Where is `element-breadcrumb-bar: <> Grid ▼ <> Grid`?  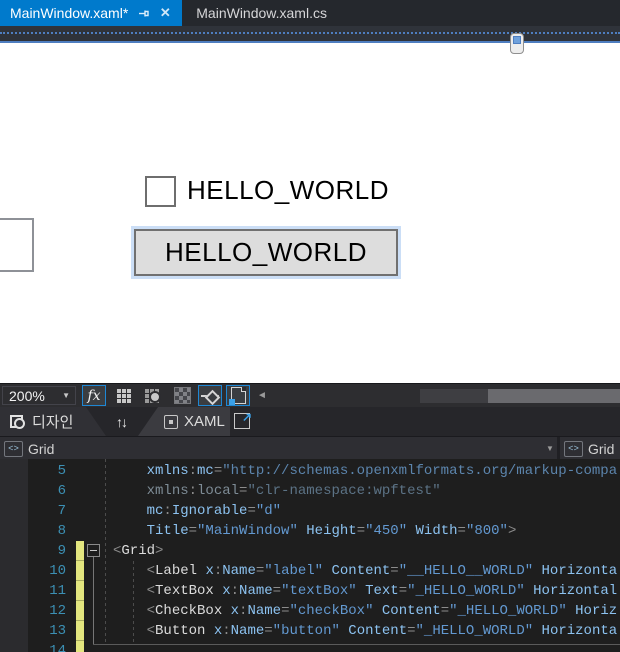
element-breadcrumb-bar: <> Grid ▼ <> Grid is located at coordinates (310, 448).